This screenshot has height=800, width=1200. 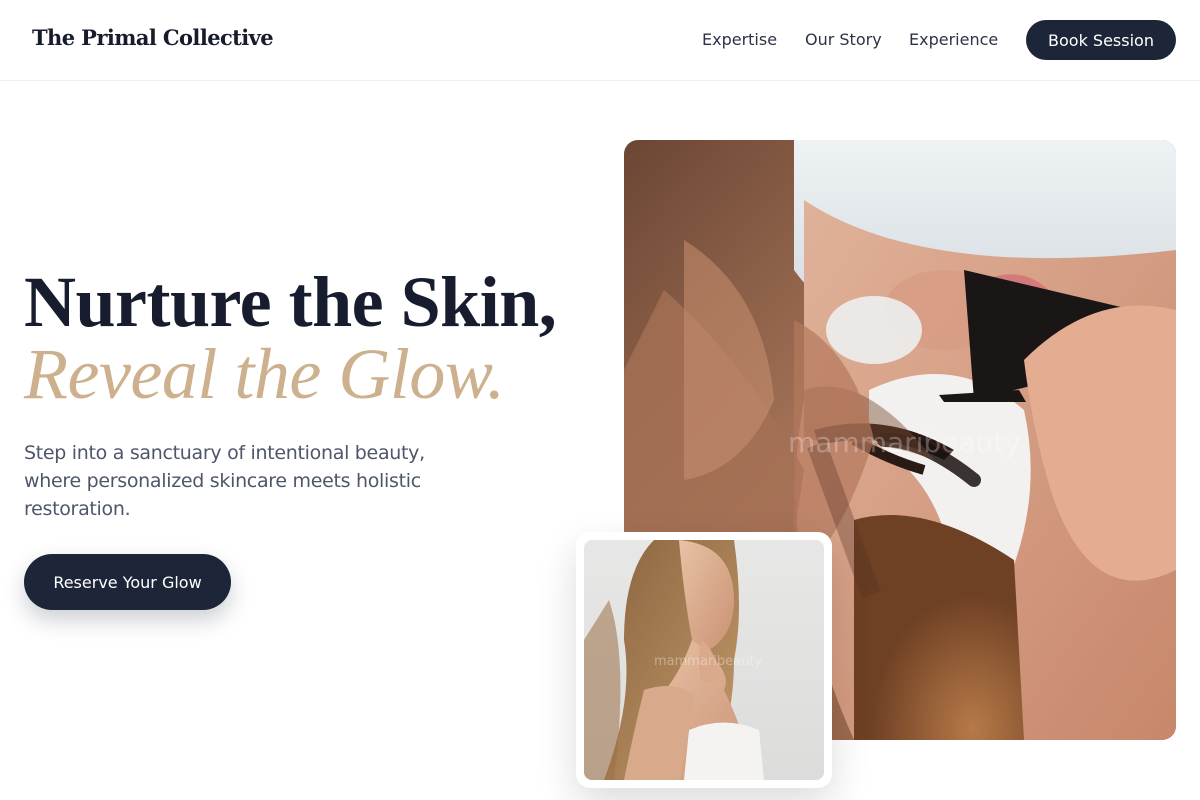 What do you see at coordinates (708, 661) in the screenshot?
I see `model-photo-watermark: mammaribeauty` at bounding box center [708, 661].